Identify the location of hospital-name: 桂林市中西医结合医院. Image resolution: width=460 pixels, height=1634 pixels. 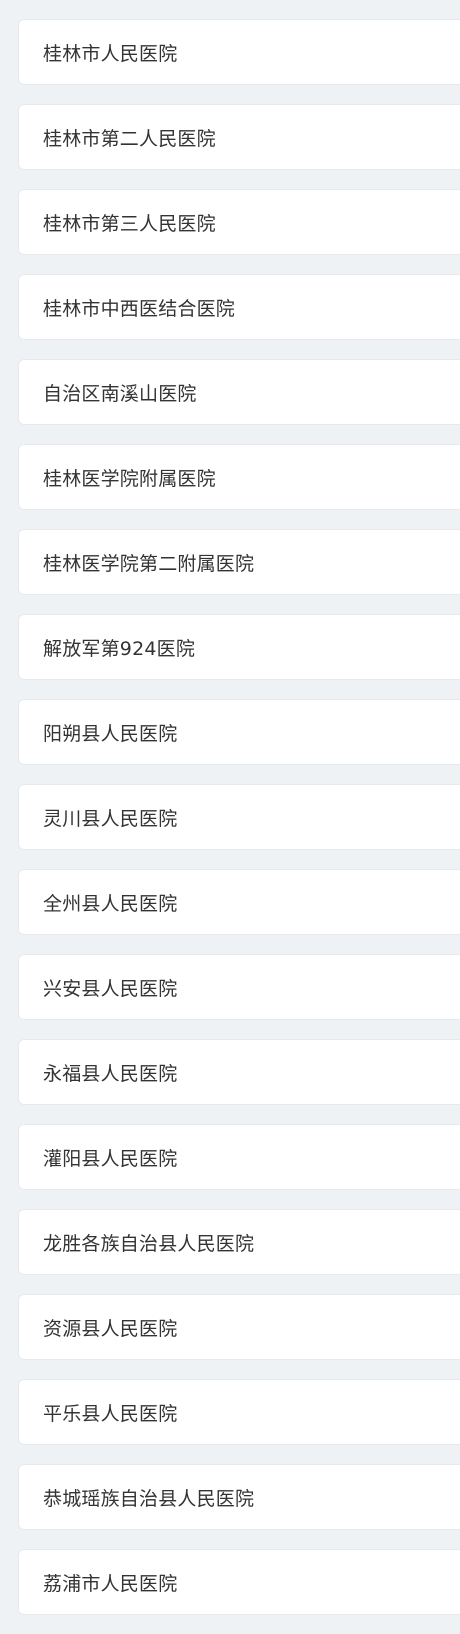
(139, 308).